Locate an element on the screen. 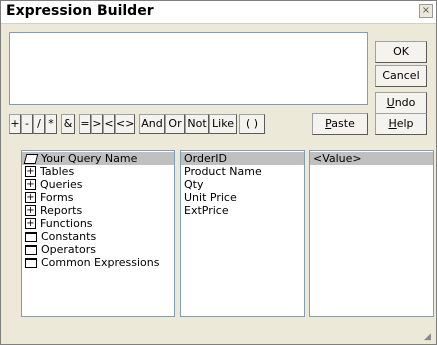 This screenshot has height=345, width=437. operator-greater-button: > is located at coordinates (97, 124).